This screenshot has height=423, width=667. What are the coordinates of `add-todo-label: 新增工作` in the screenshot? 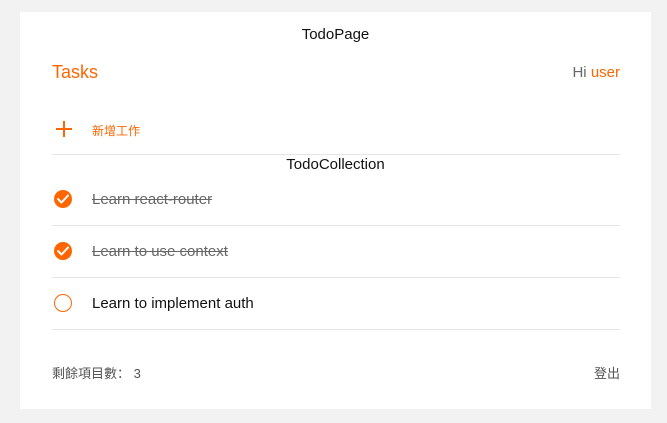 It's located at (116, 131).